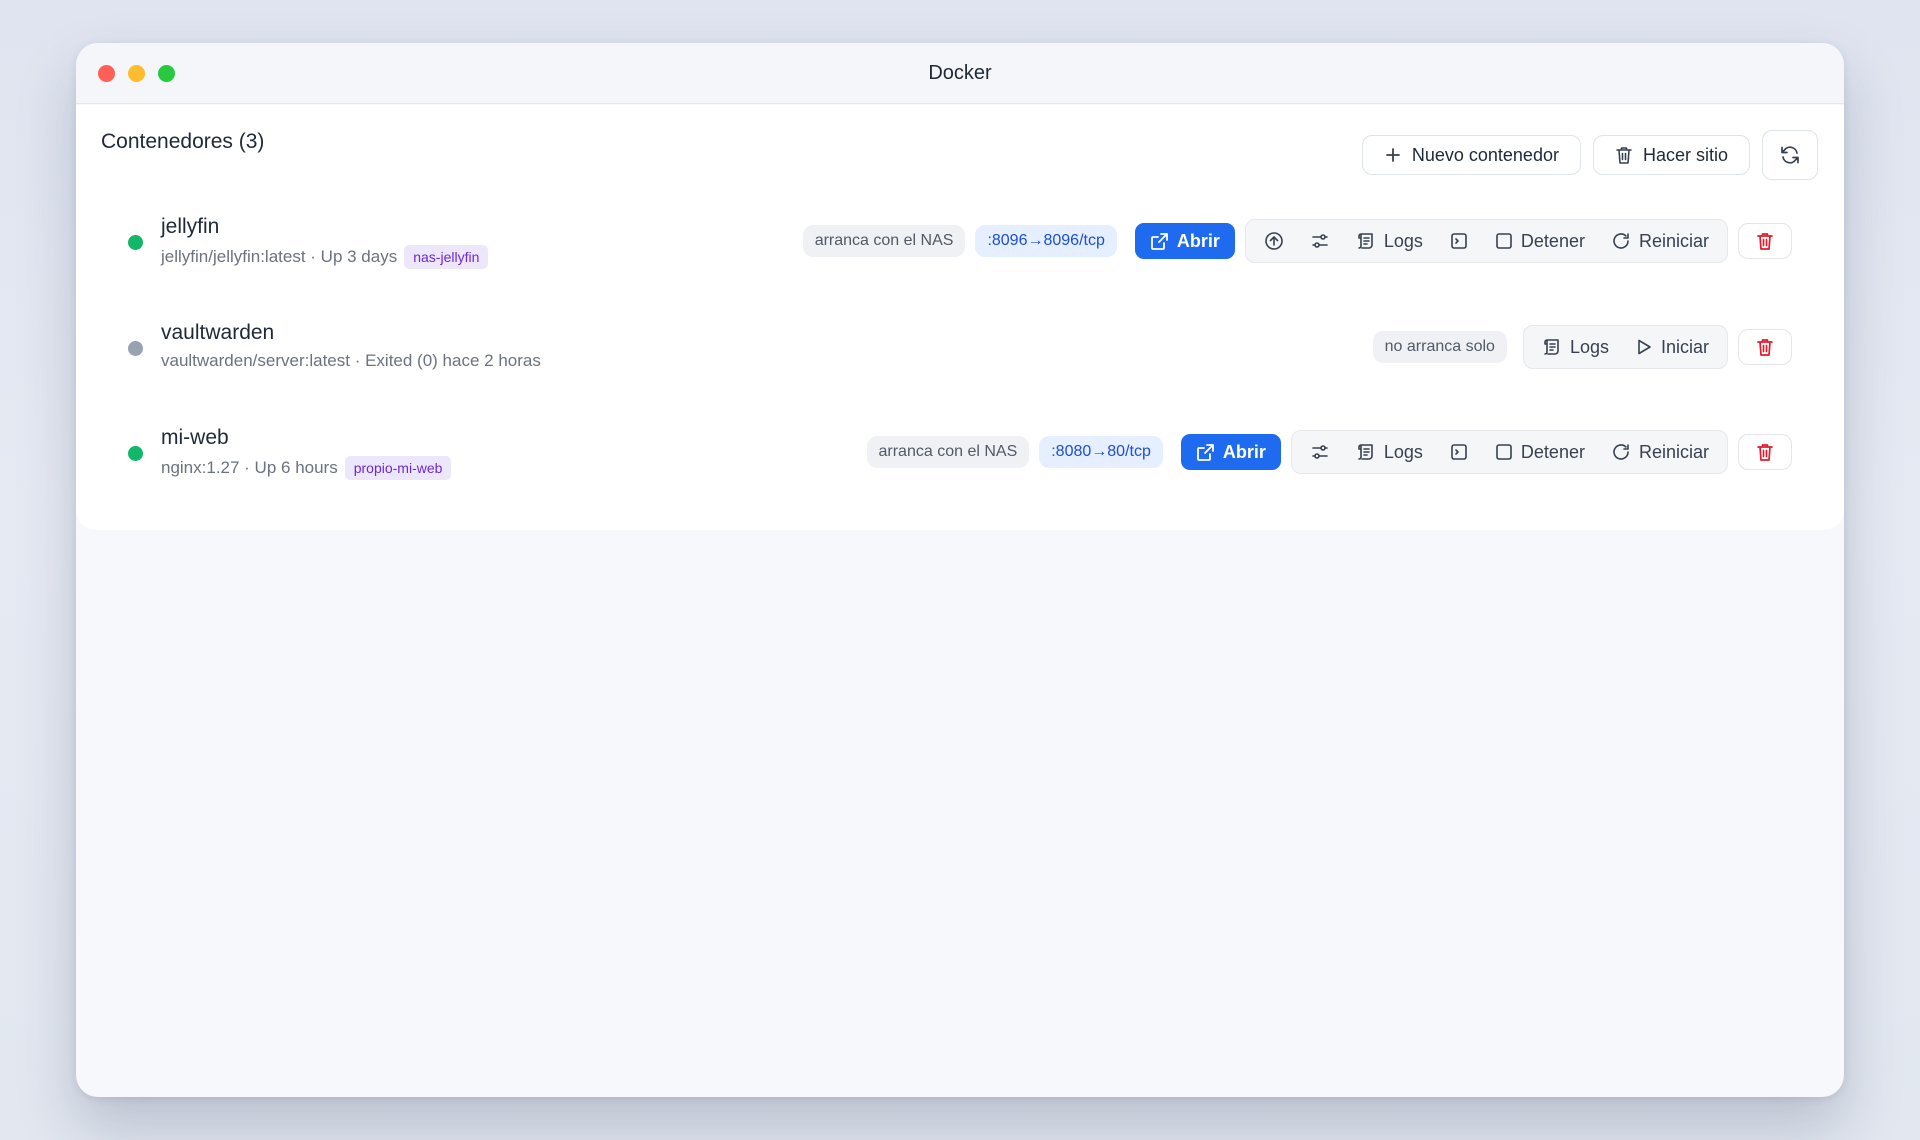  What do you see at coordinates (183, 141) in the screenshot?
I see `page-title: Contenedores (3)` at bounding box center [183, 141].